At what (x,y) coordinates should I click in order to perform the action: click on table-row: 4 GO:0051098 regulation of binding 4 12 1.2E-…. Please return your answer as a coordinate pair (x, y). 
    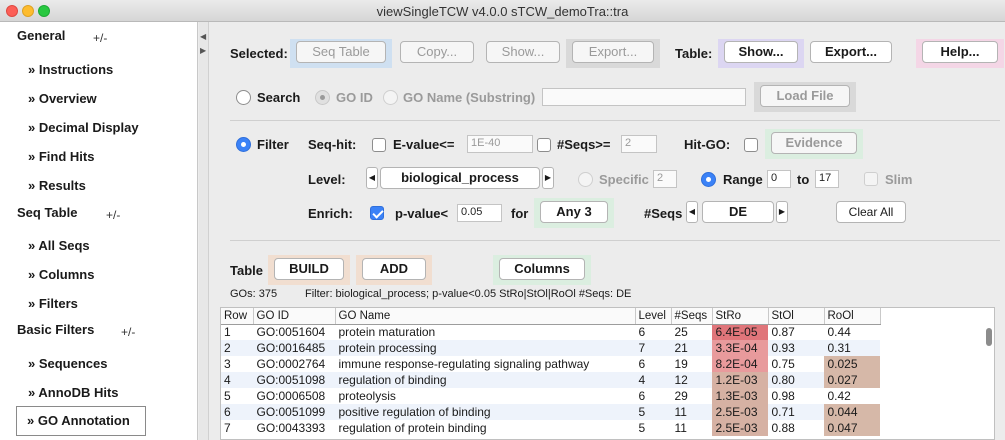
    Looking at the image, I should click on (550, 380).